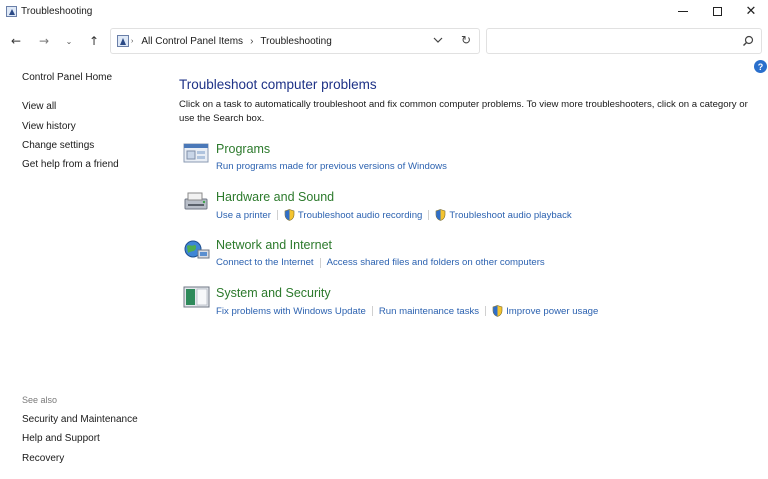 The image size is (768, 479). I want to click on sidebar-item-view-history: View history, so click(49, 126).